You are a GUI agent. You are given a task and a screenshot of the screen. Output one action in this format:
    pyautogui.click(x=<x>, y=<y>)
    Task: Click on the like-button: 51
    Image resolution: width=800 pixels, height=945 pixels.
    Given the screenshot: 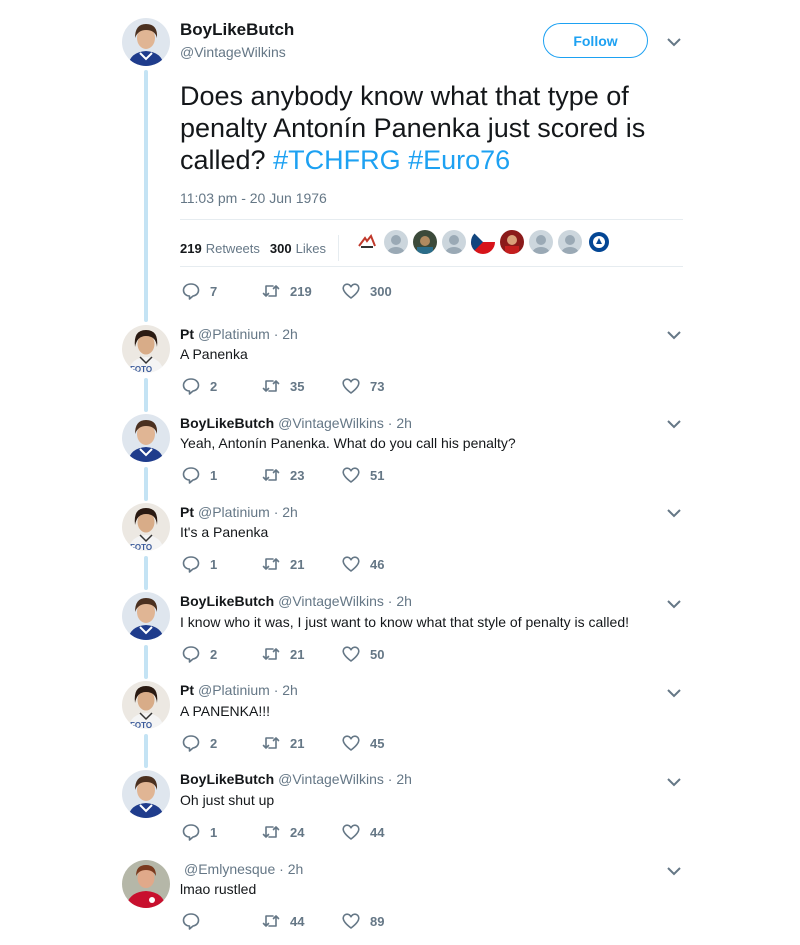 What is the action you would take?
    pyautogui.click(x=382, y=475)
    